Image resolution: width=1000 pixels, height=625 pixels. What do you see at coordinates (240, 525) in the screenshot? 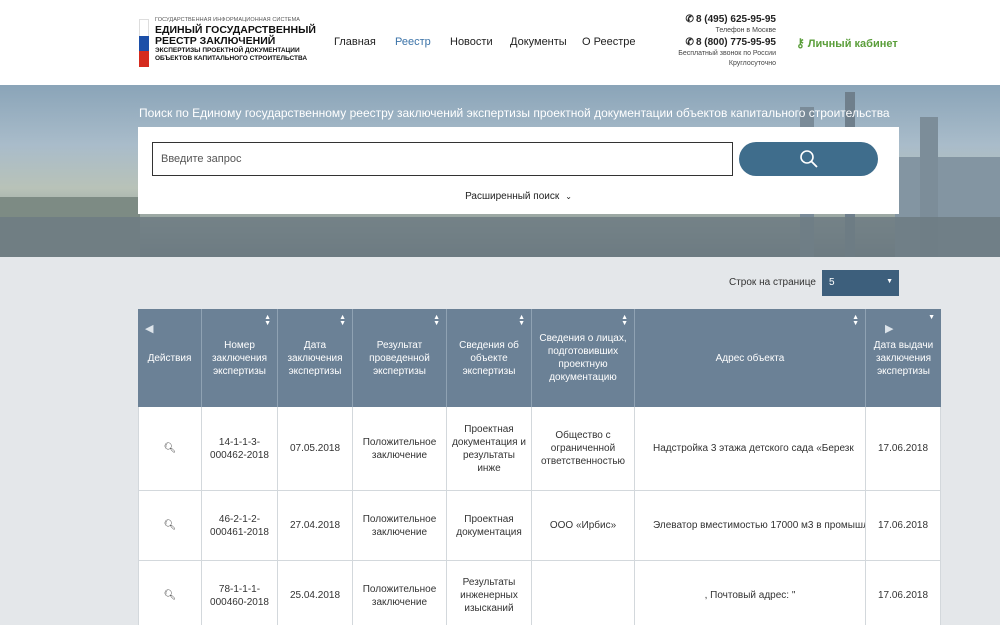
I see `cell-number: 46-2-1-2-000461-2018` at bounding box center [240, 525].